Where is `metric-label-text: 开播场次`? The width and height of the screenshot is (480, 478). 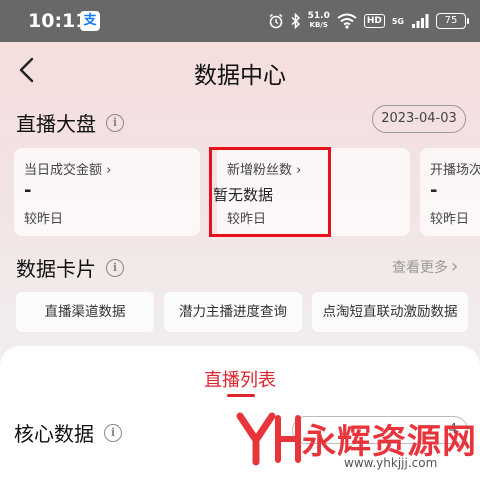 metric-label-text: 开播场次 is located at coordinates (455, 170).